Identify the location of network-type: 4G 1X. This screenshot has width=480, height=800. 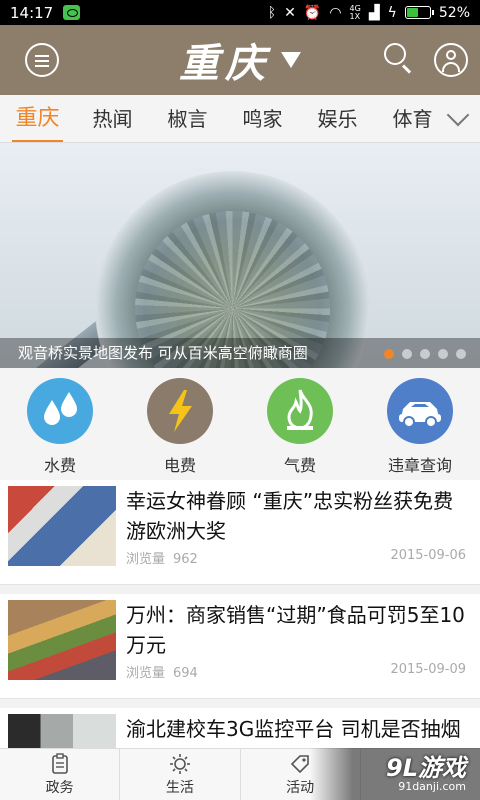
(355, 12).